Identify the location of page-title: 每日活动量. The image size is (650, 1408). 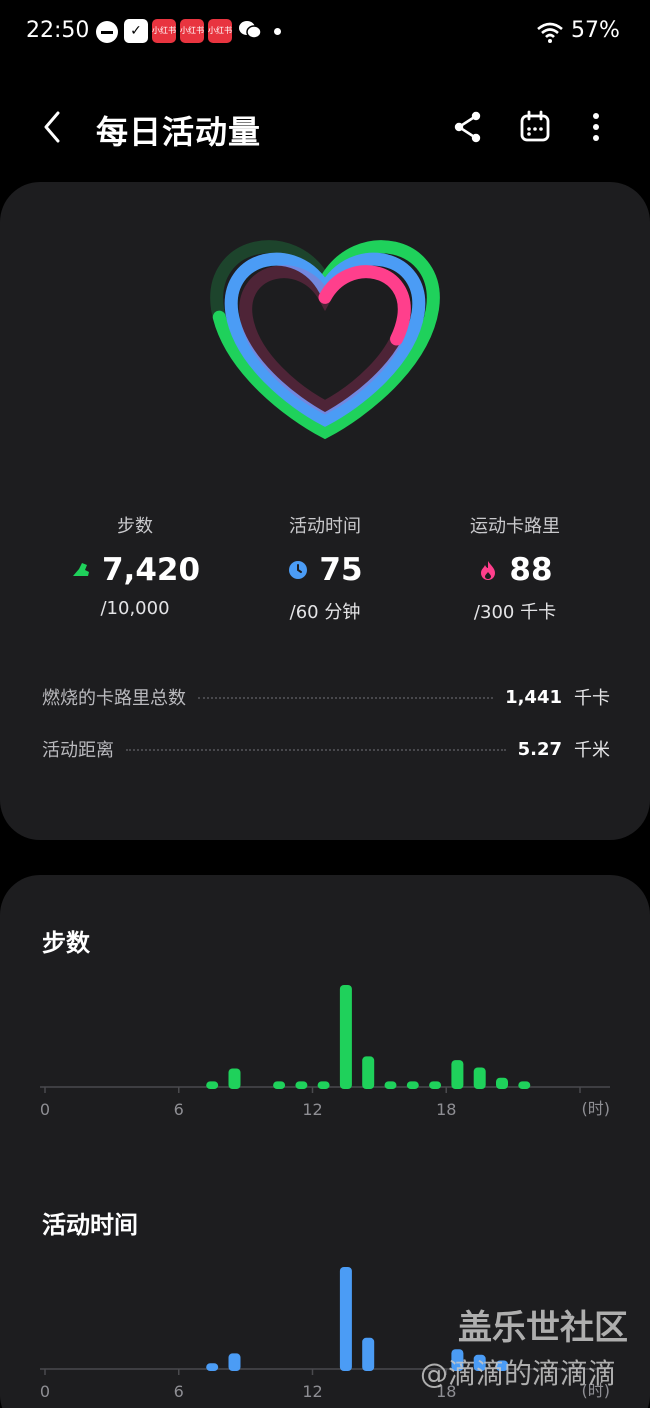
(179, 132).